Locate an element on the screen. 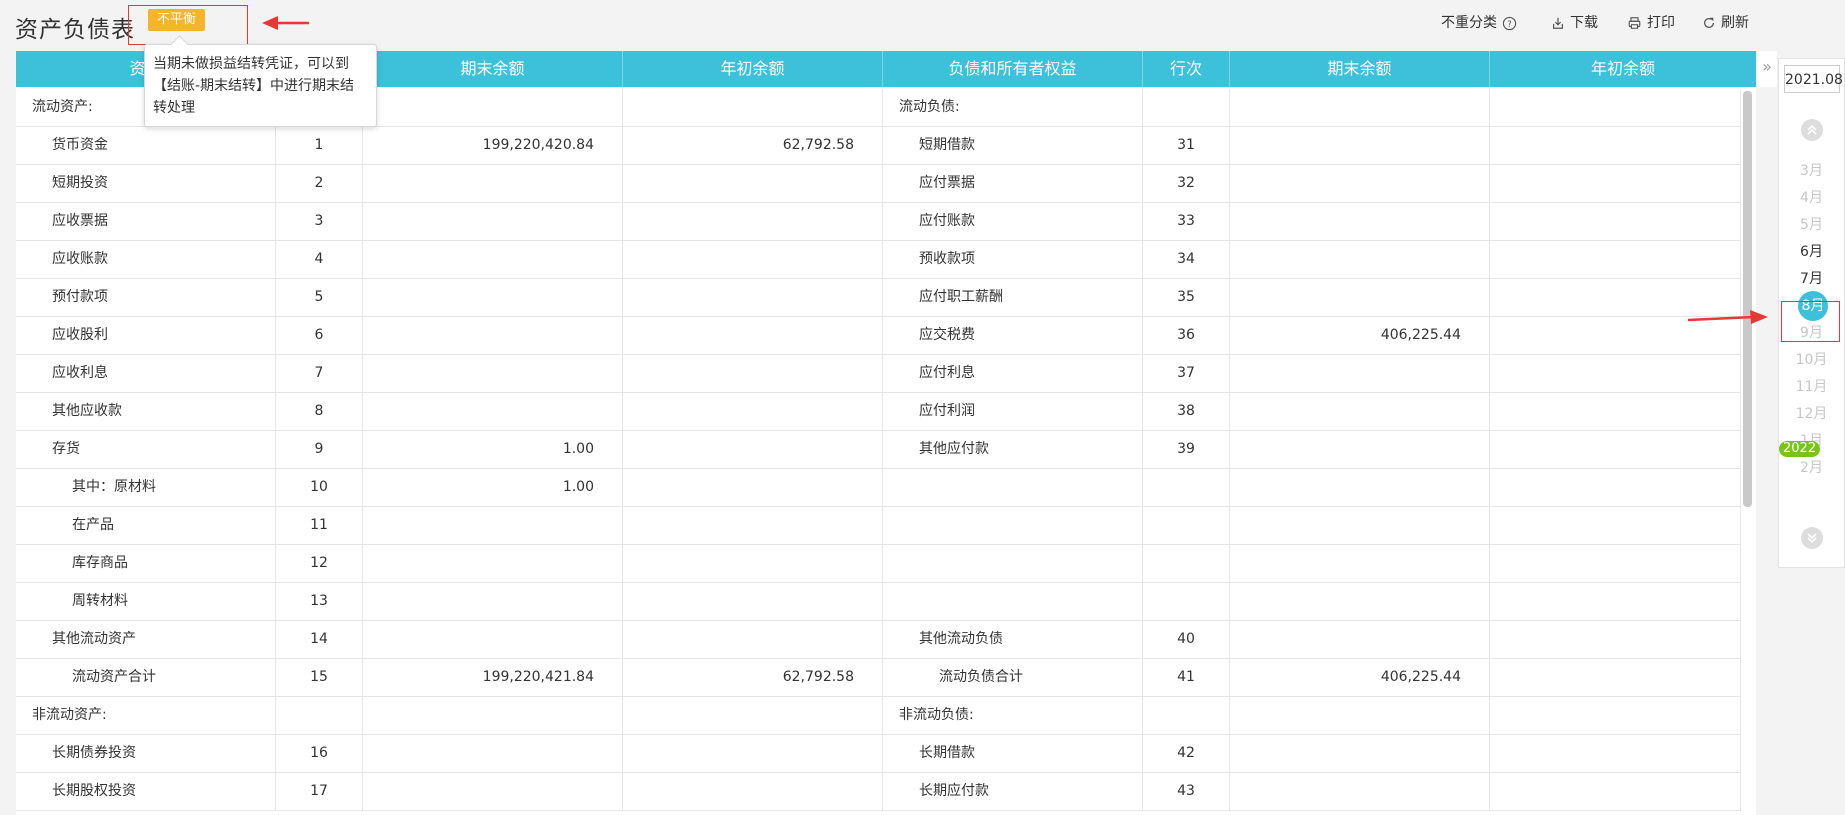 This screenshot has width=1845, height=815. liability-line-no-cell: 33 is located at coordinates (1186, 222).